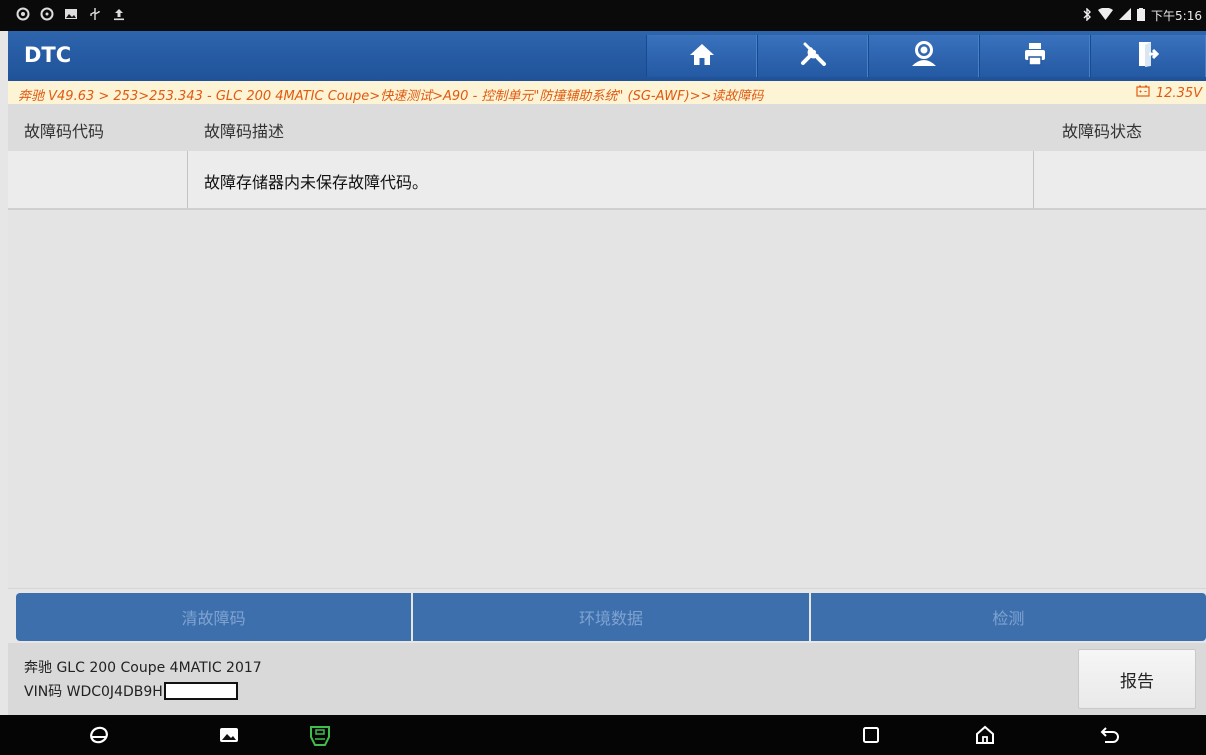 The image size is (1206, 755). Describe the element at coordinates (48, 55) in the screenshot. I see `page-title: DTC` at that location.